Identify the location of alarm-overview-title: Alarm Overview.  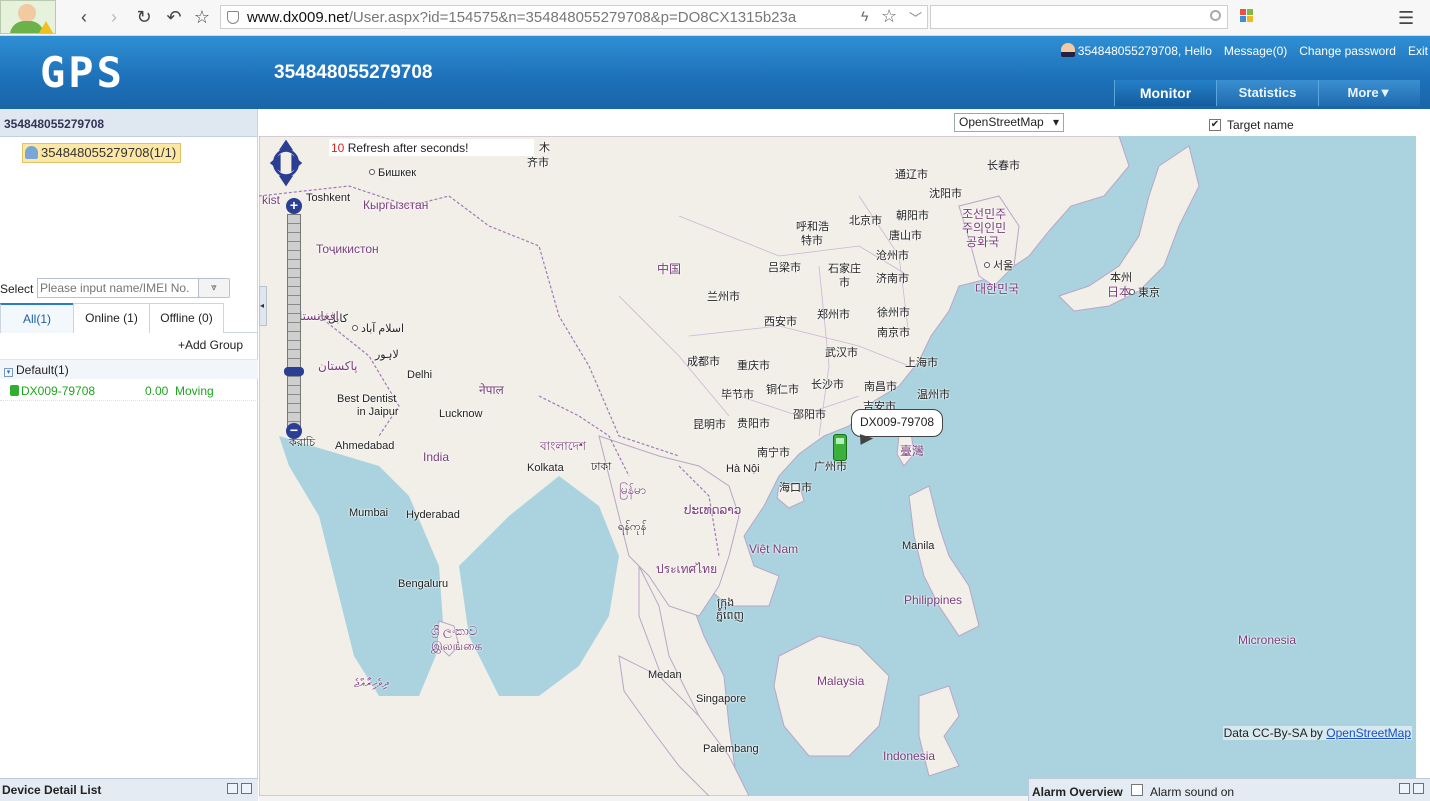
(1077, 792).